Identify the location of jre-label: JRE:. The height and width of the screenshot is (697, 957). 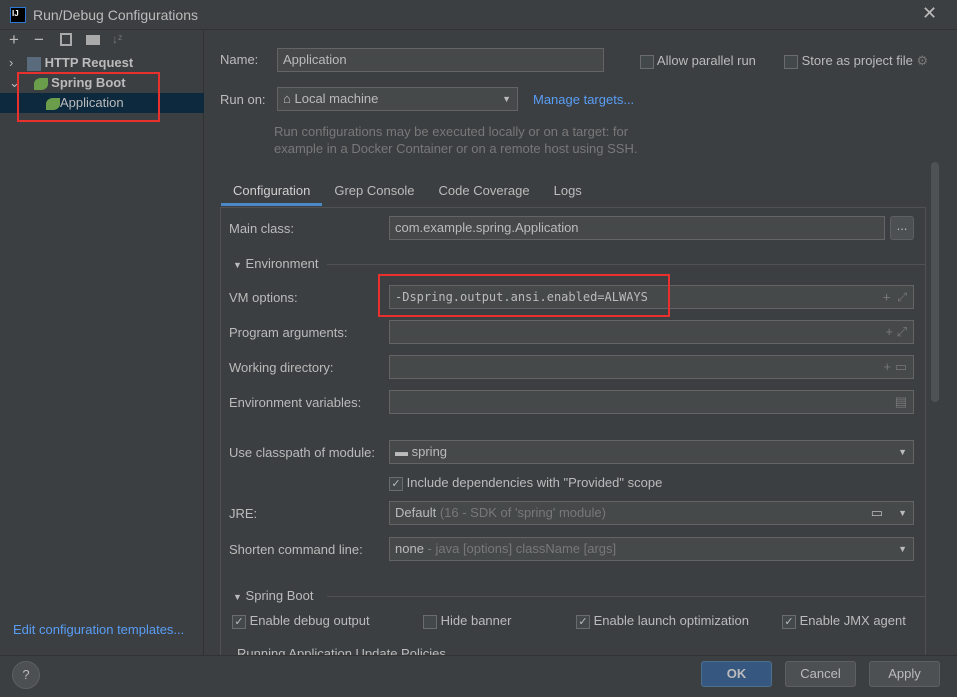
(243, 513).